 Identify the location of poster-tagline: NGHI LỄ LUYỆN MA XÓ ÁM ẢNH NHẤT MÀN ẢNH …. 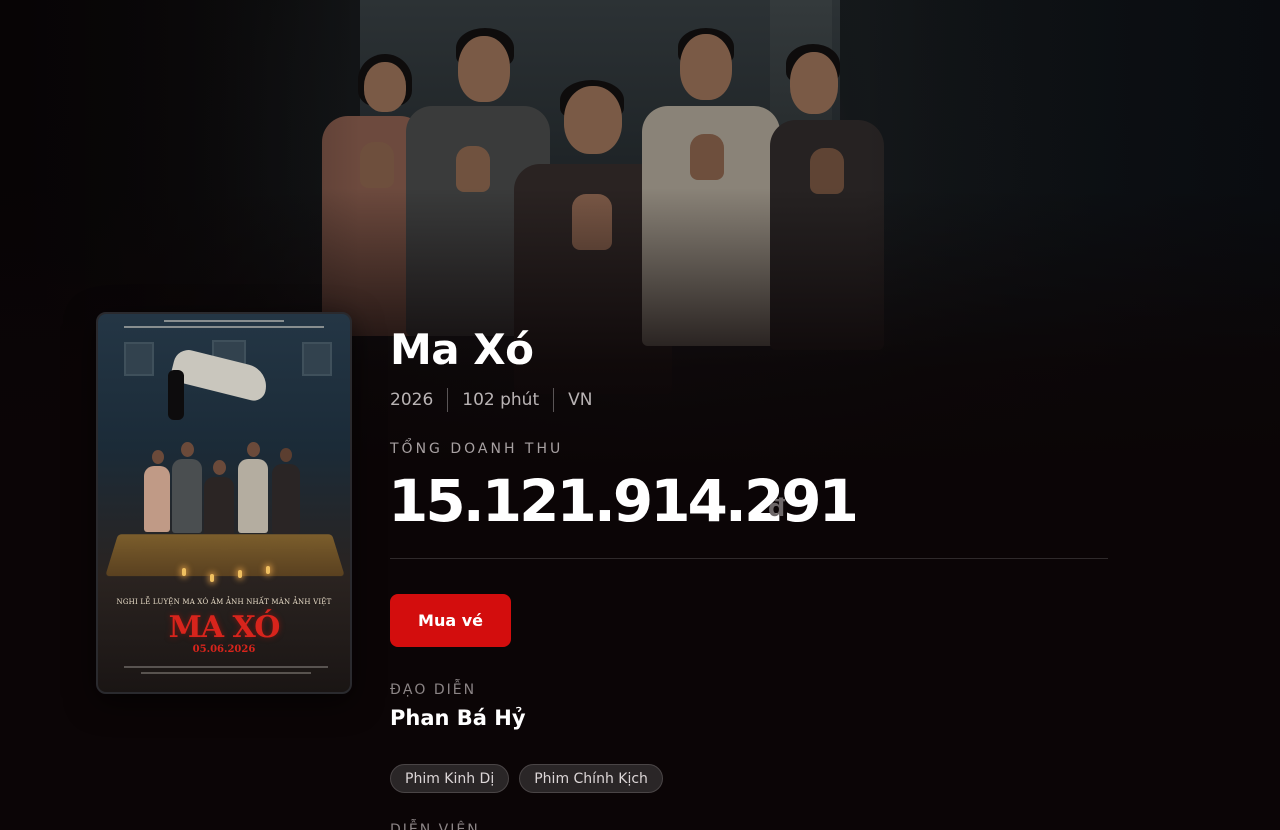
(224, 602).